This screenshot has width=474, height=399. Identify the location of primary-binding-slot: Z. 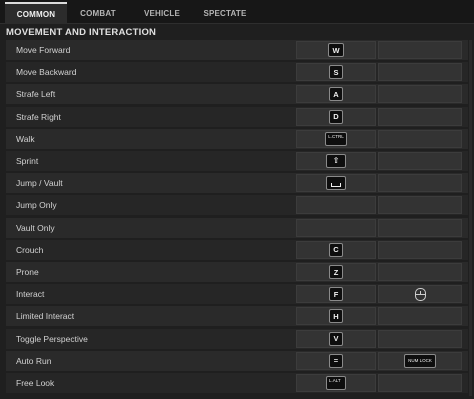
(336, 272).